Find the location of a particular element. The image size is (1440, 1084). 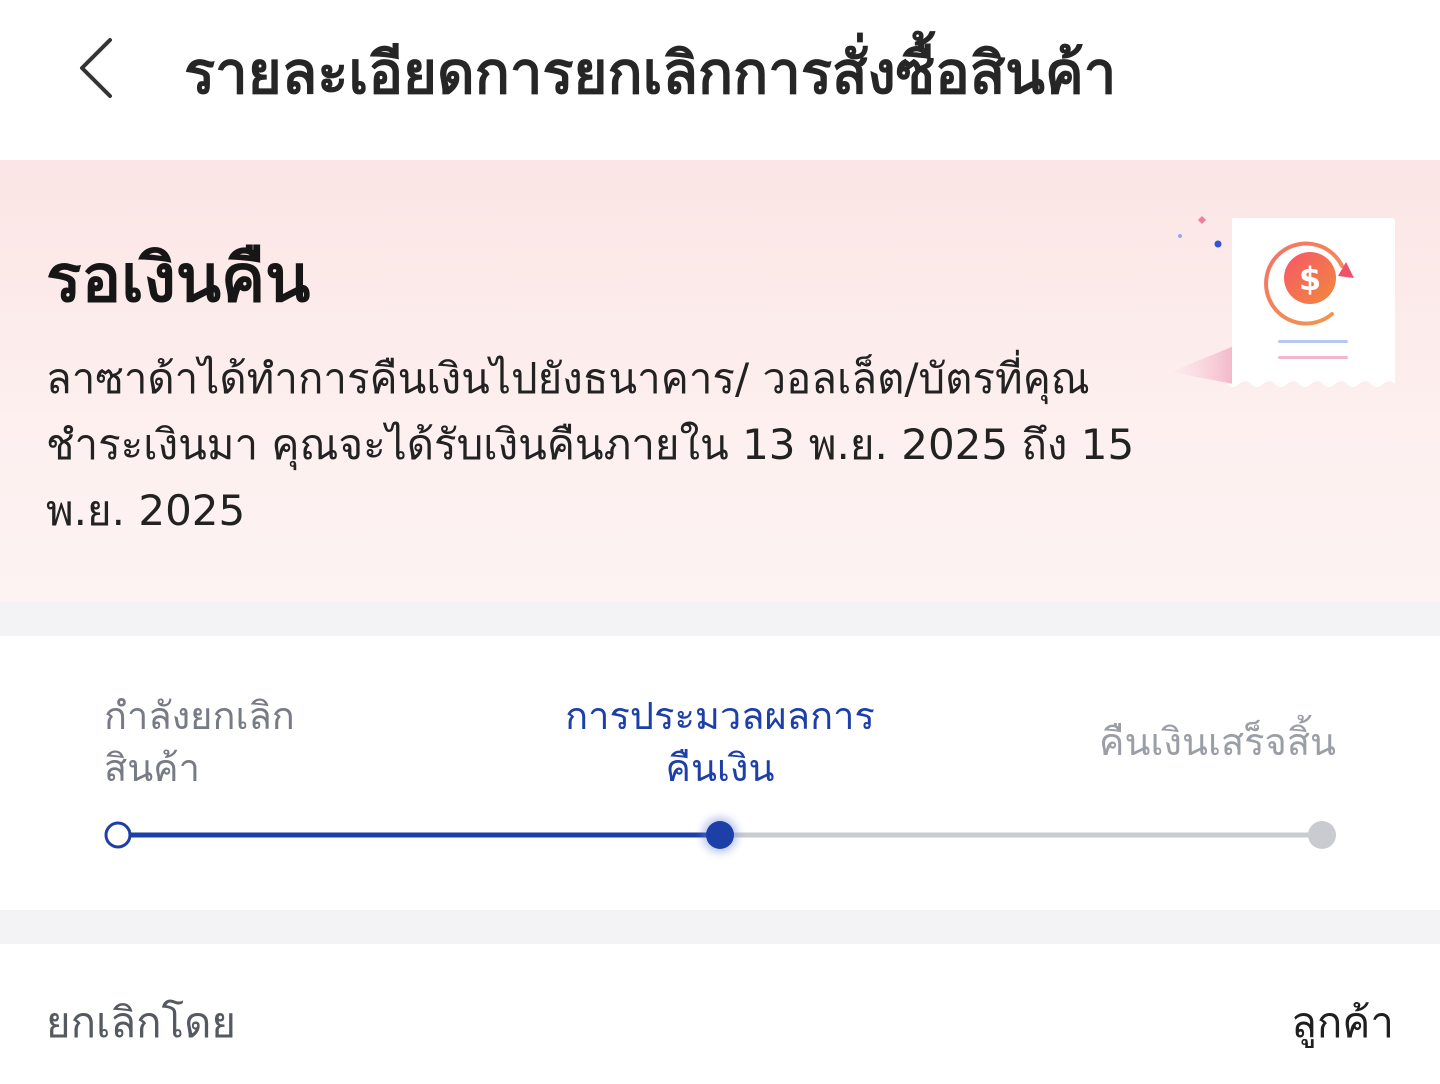

page-title: รายละเอียดการยกเลิกการสั่งซื้อสินค้า is located at coordinates (650, 73).